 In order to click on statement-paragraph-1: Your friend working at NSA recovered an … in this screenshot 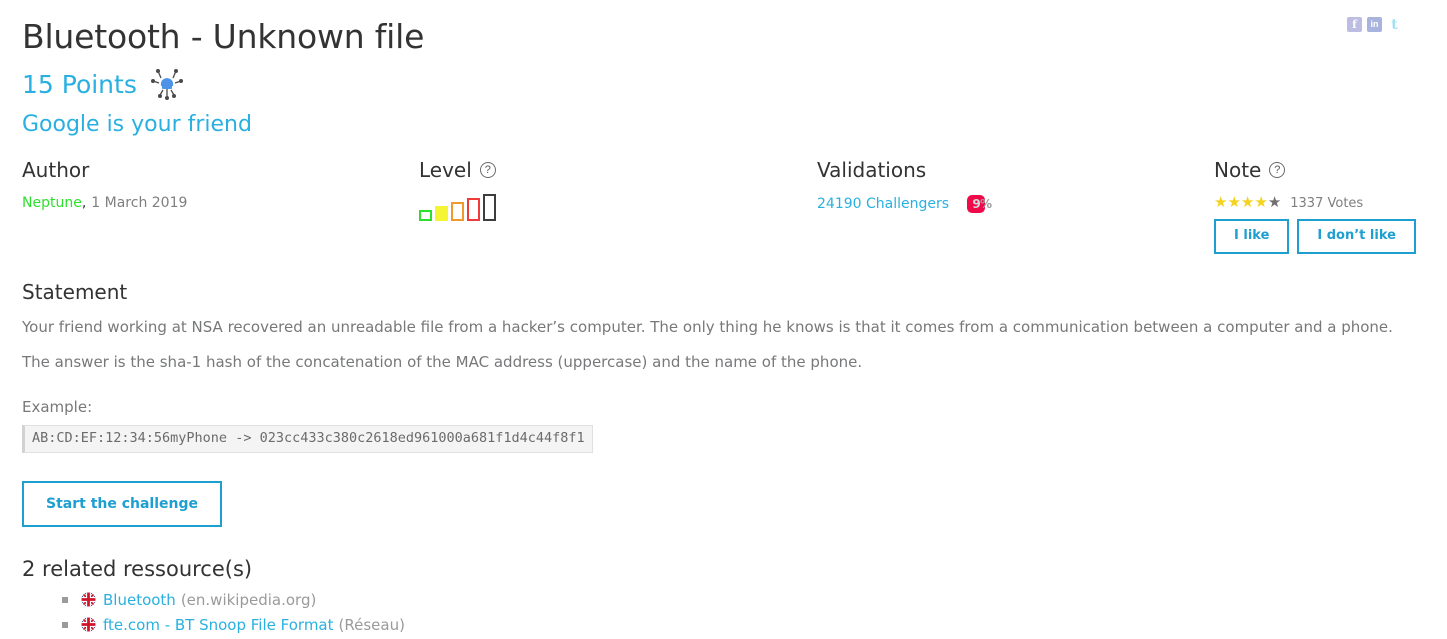, I will do `click(707, 327)`.